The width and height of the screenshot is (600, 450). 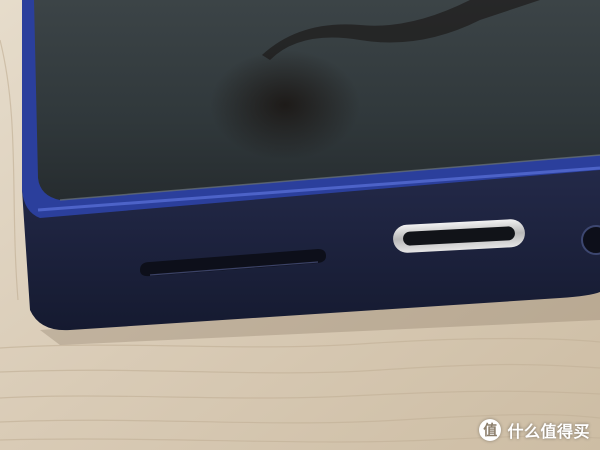 I want to click on watermark: 值 什么值得买, so click(x=534, y=430).